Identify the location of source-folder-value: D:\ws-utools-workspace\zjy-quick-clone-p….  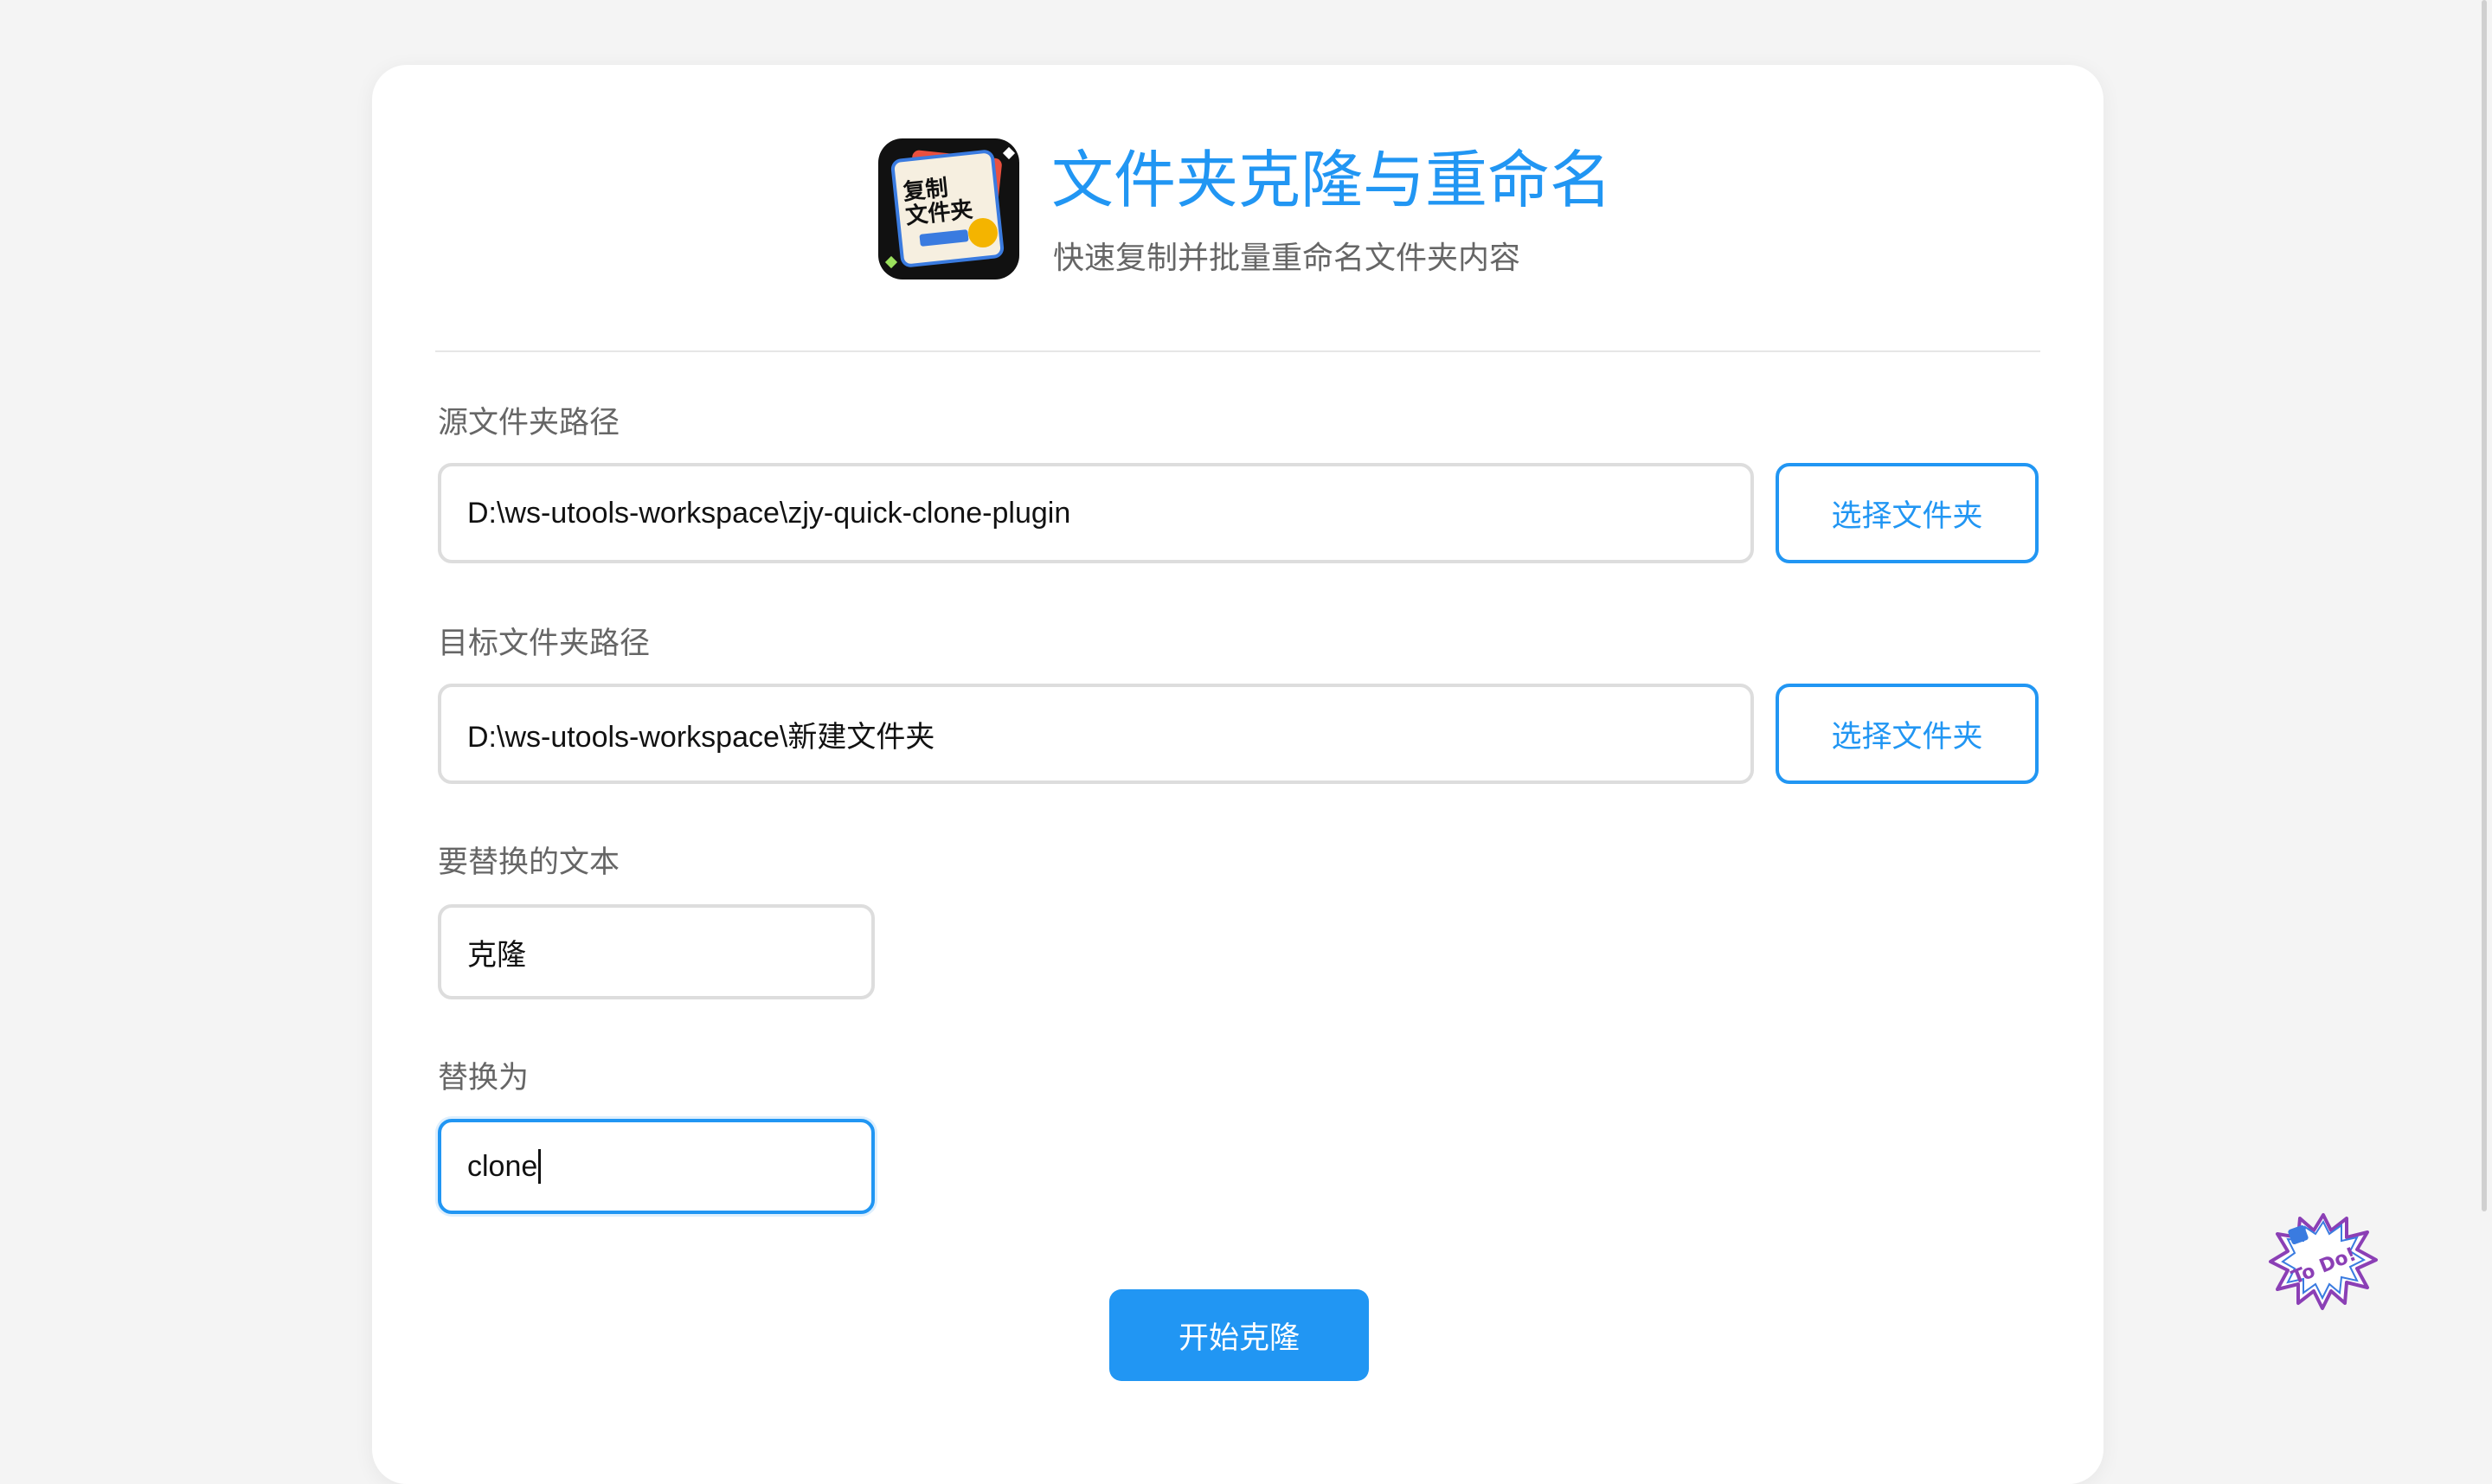
(769, 513).